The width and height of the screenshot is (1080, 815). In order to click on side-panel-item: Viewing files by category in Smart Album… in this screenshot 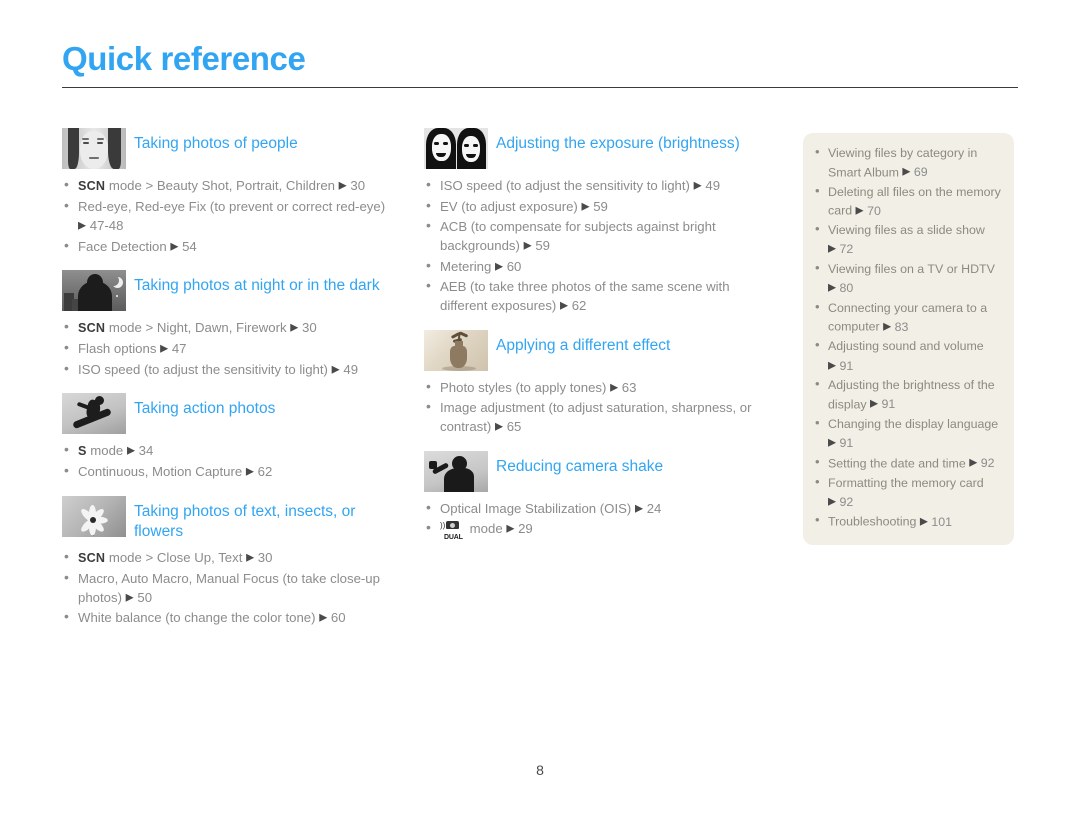, I will do `click(907, 162)`.